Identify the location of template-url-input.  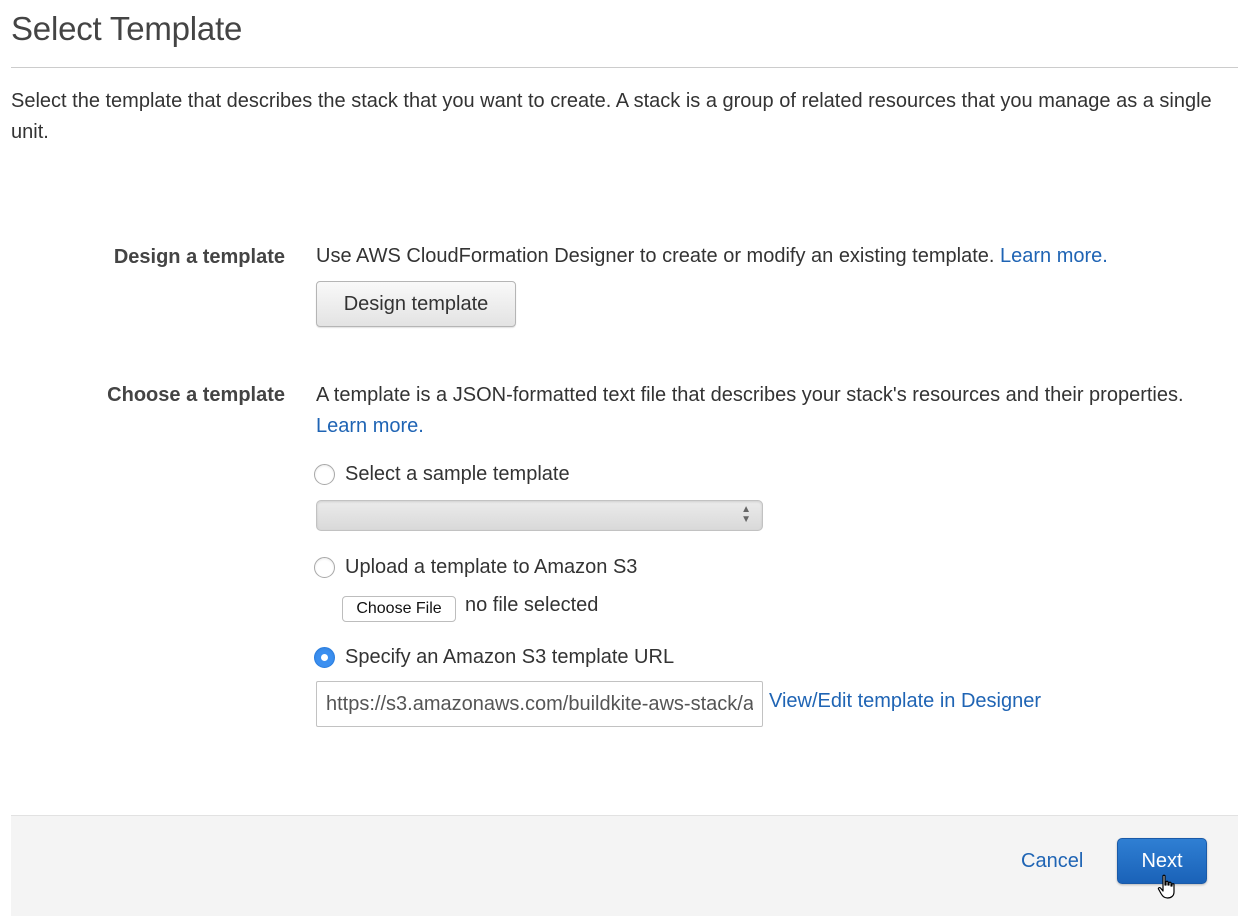
(539, 704).